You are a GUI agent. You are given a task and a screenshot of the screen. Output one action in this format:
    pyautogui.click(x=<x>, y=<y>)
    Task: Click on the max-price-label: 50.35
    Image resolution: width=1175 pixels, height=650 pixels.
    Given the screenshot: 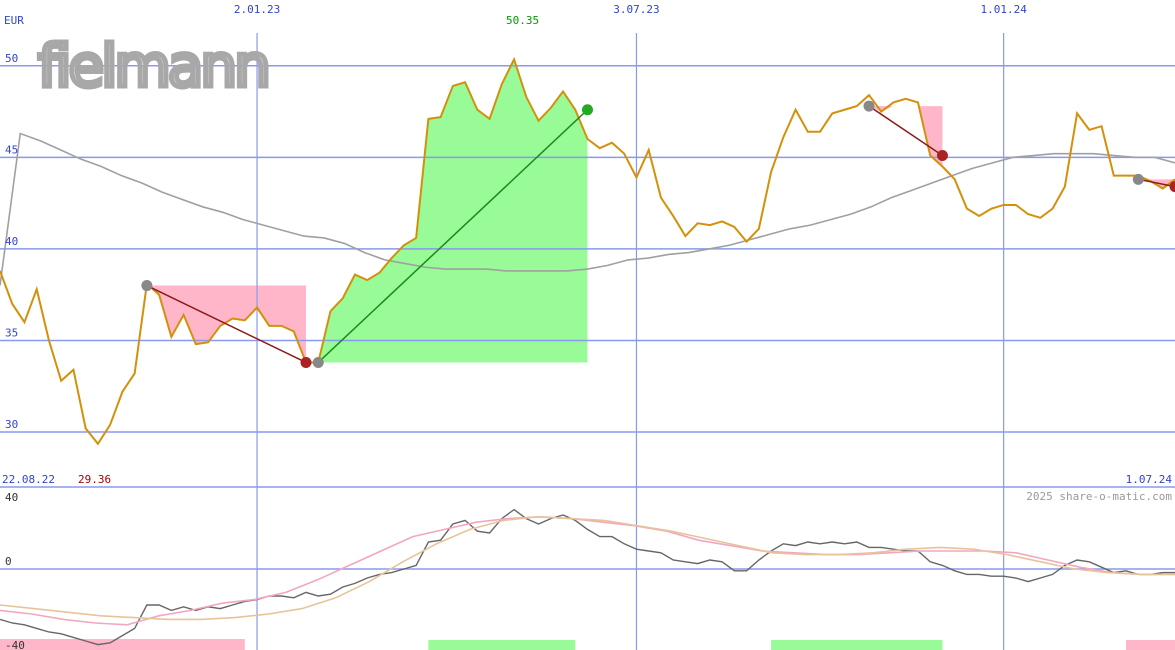 What is the action you would take?
    pyautogui.click(x=522, y=20)
    